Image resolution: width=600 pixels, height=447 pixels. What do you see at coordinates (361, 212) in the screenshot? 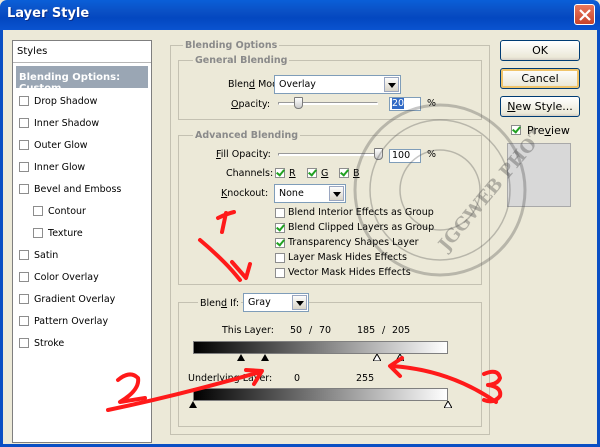
I see `advanced-option-label: Blend Interior Effects as Group` at bounding box center [361, 212].